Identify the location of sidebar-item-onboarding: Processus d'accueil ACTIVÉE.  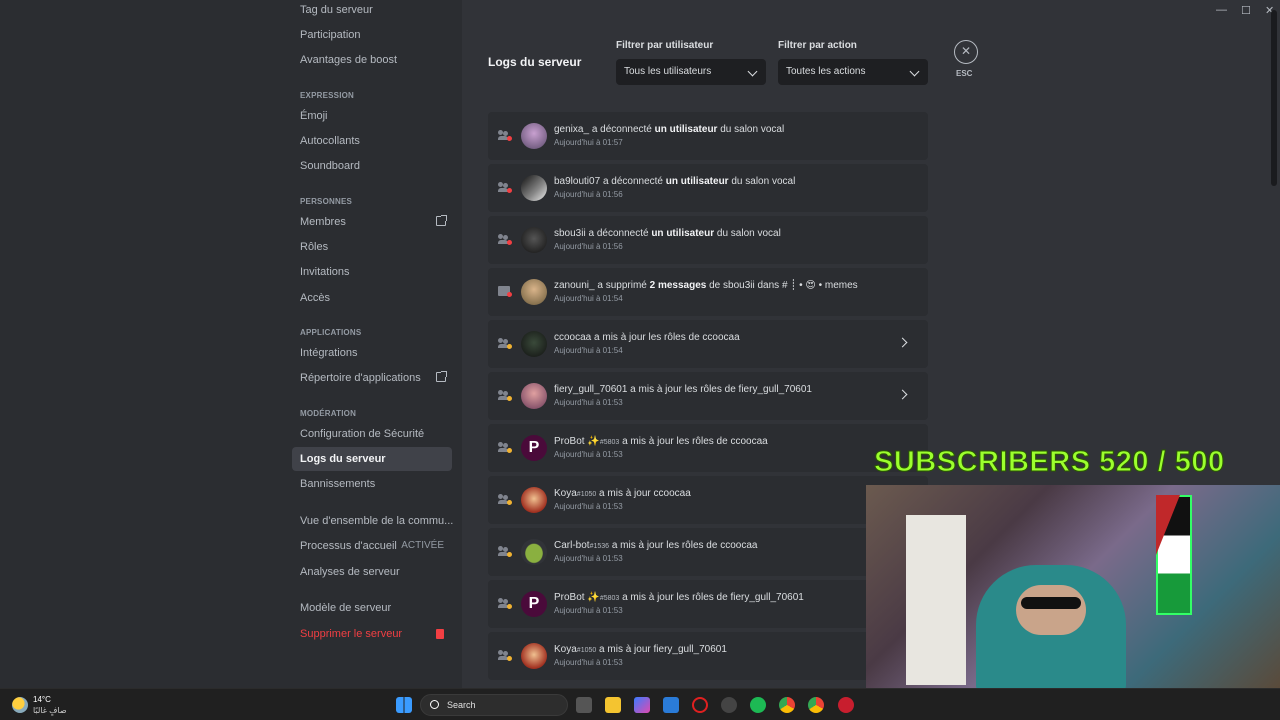
(372, 546).